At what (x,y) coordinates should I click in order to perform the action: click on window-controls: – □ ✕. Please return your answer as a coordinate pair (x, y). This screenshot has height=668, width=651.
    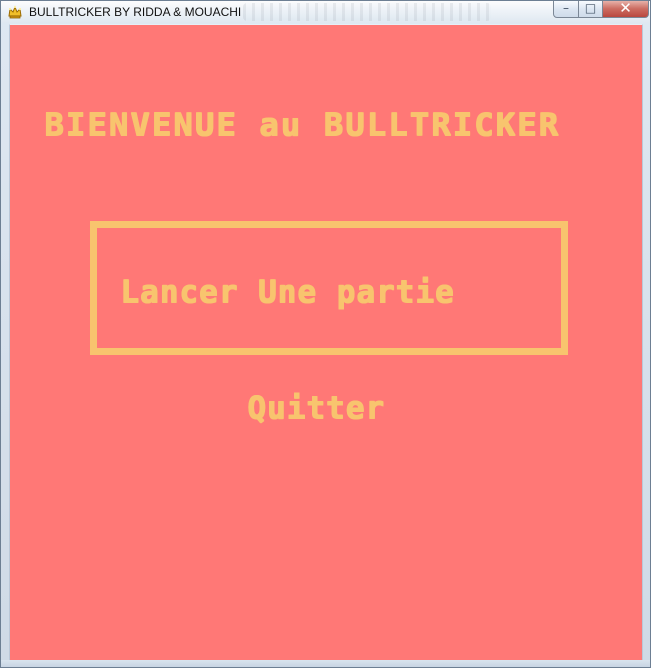
    Looking at the image, I should click on (601, 9).